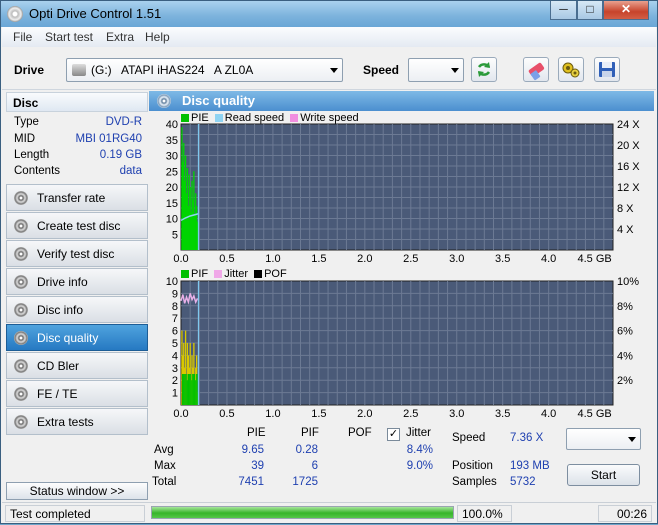 This screenshot has height=525, width=658. I want to click on y-tick-label: 7, so click(175, 319).